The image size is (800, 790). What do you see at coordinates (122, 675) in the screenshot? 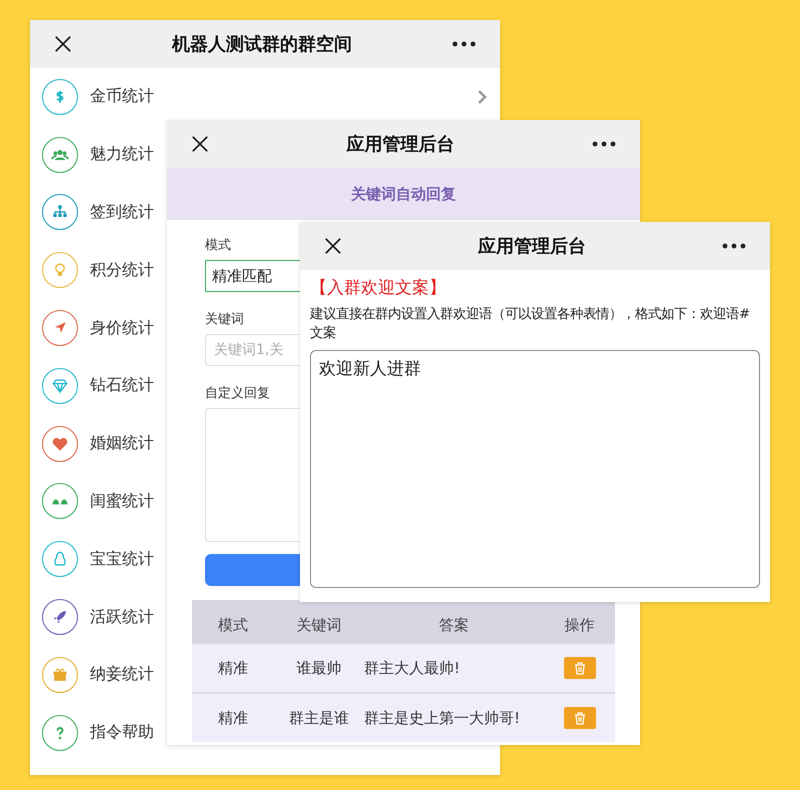
I see `menu-label: 纳妾统计` at bounding box center [122, 675].